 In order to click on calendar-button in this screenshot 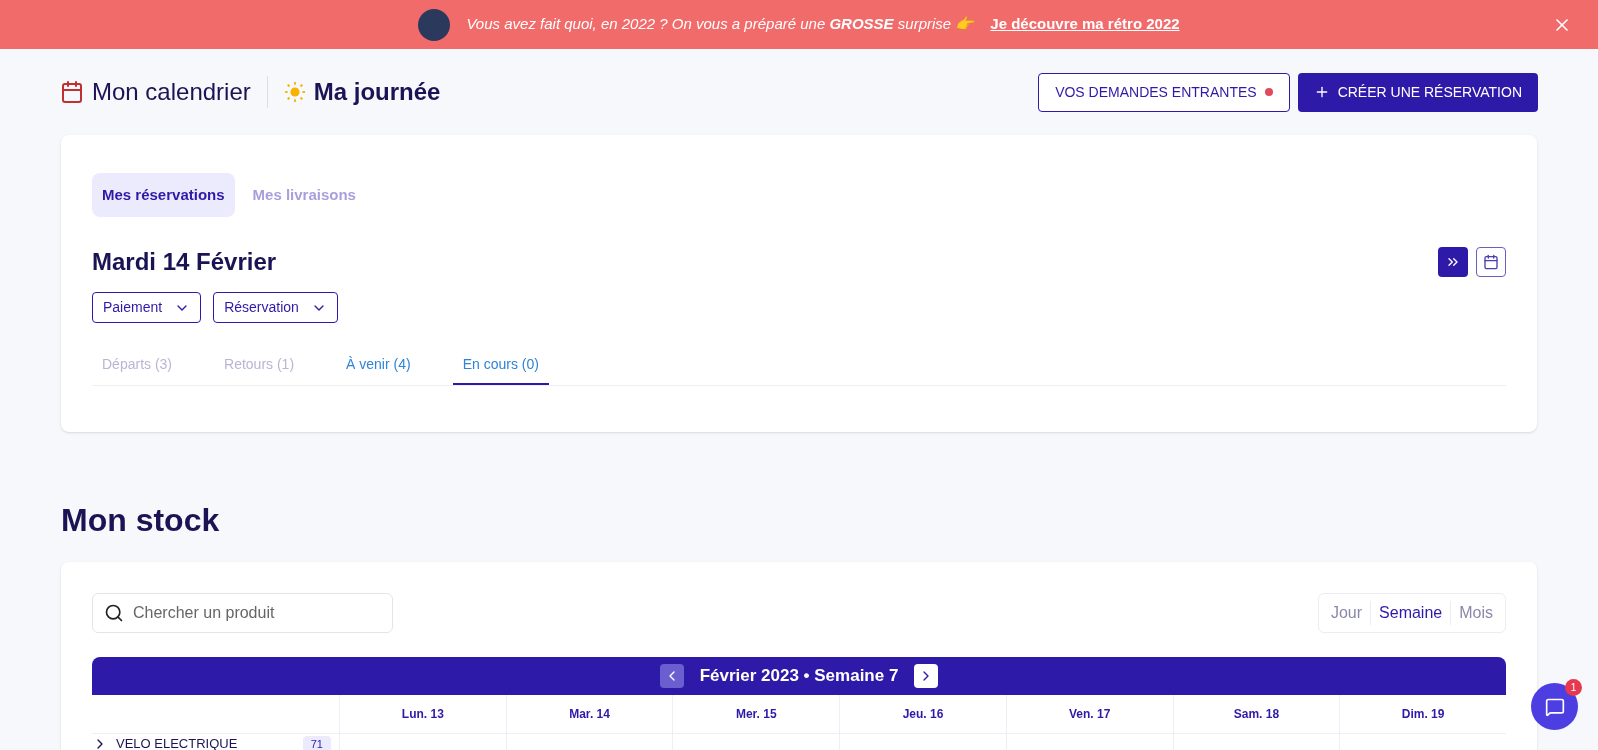, I will do `click(1491, 262)`.